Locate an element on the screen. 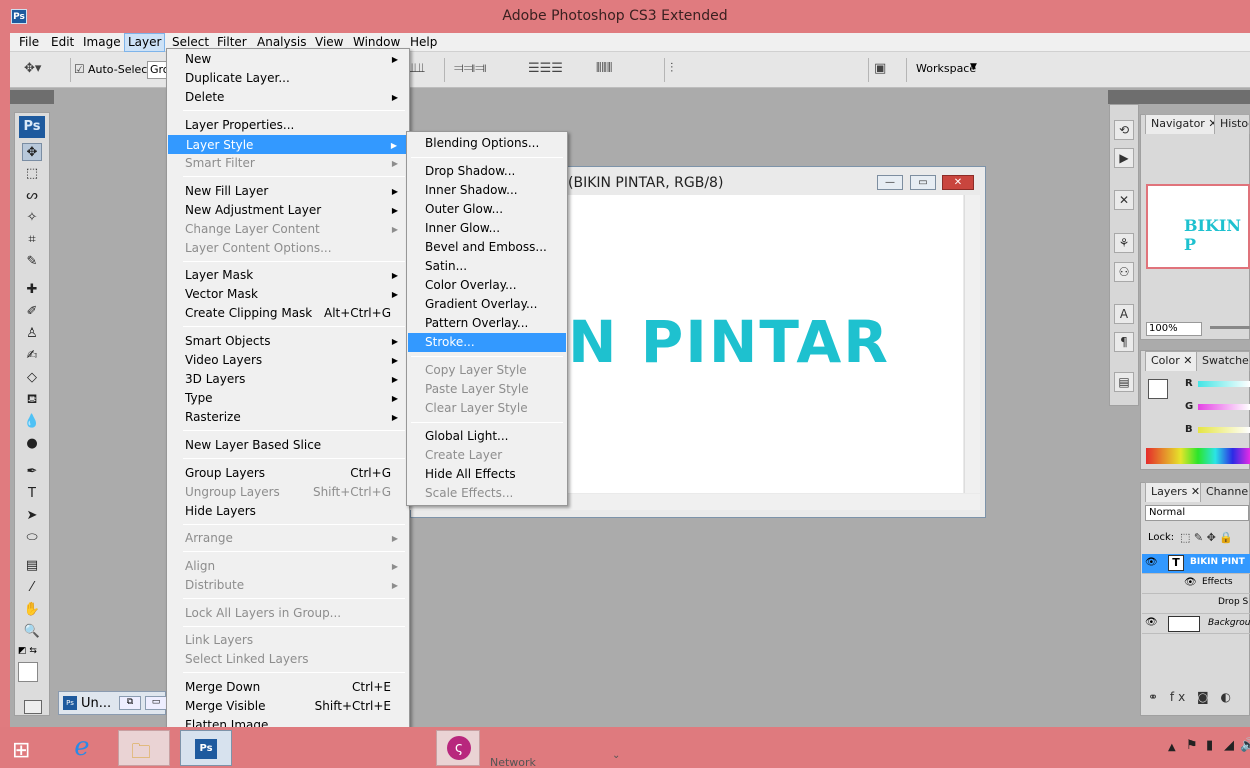 Image resolution: width=1250 pixels, height=768 pixels. photoshop-taskbar-button: Ps is located at coordinates (206, 748).